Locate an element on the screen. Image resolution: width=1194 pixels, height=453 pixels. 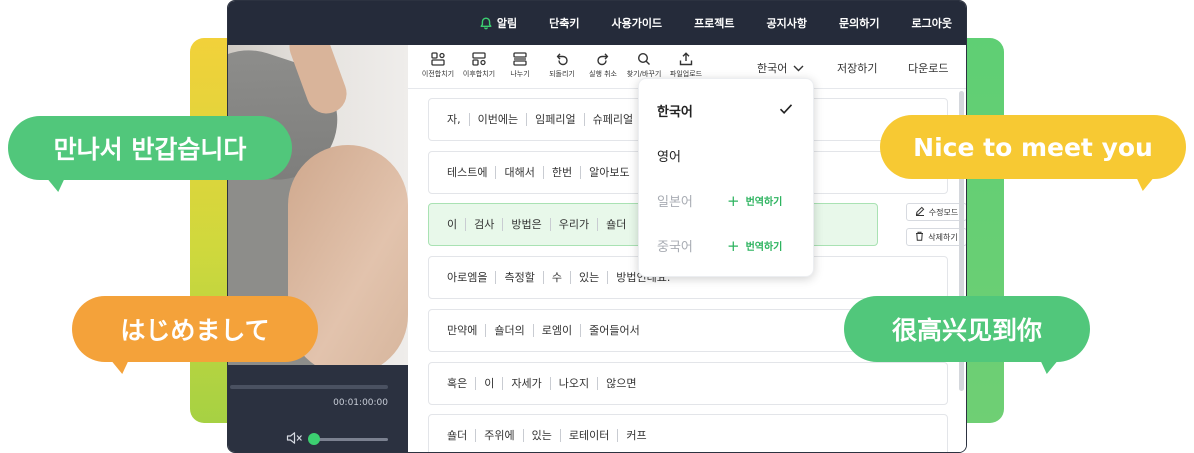
speech-bubble-japanese: はじめまして is located at coordinates (195, 335).